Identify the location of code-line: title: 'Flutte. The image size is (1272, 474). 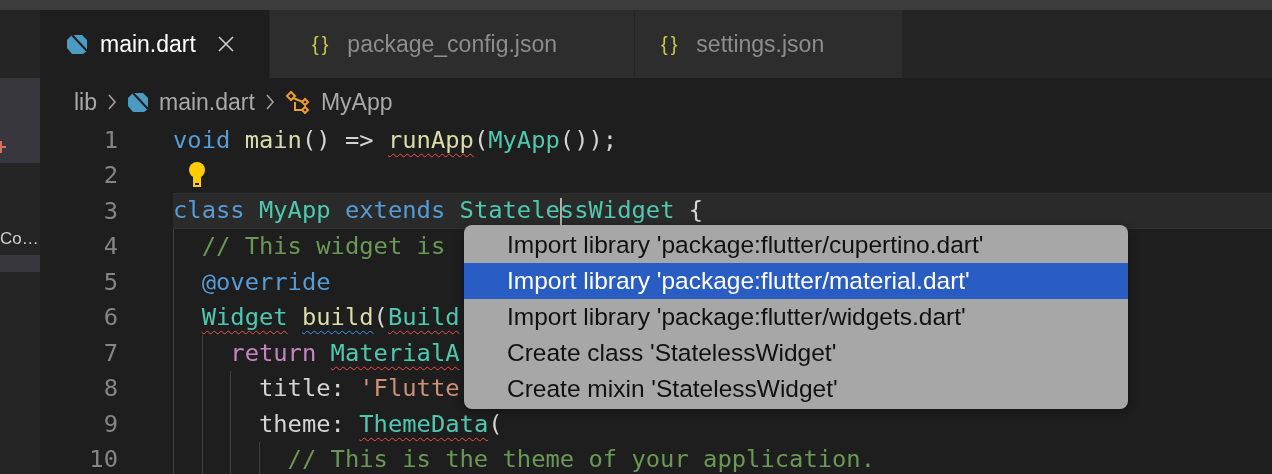
(358, 388).